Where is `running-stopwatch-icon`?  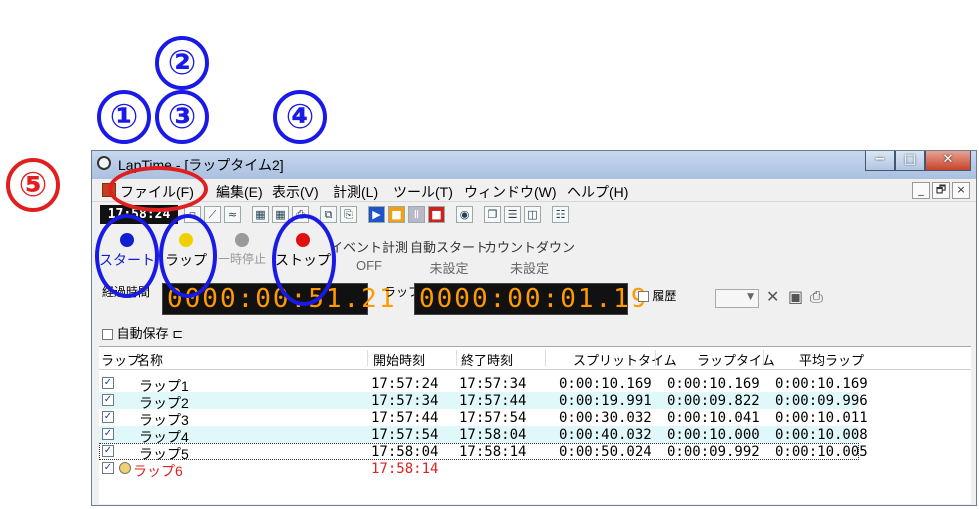
running-stopwatch-icon is located at coordinates (125, 468).